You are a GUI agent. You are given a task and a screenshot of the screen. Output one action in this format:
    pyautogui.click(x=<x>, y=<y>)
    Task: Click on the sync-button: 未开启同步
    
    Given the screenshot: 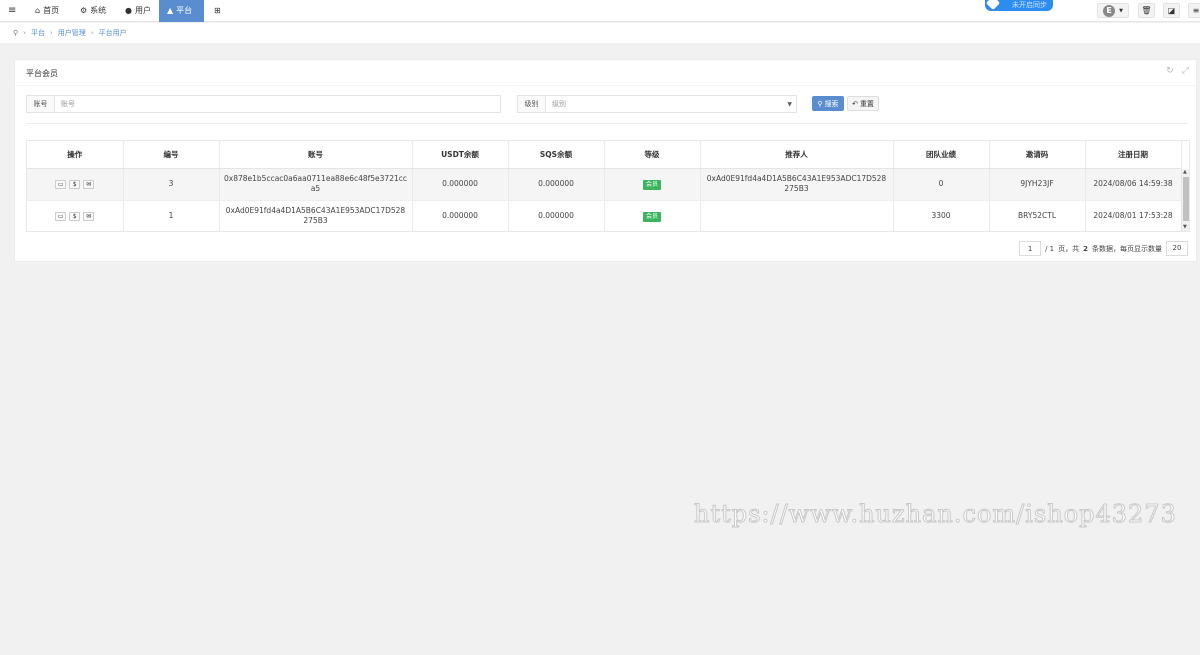 What is the action you would take?
    pyautogui.click(x=1019, y=5)
    